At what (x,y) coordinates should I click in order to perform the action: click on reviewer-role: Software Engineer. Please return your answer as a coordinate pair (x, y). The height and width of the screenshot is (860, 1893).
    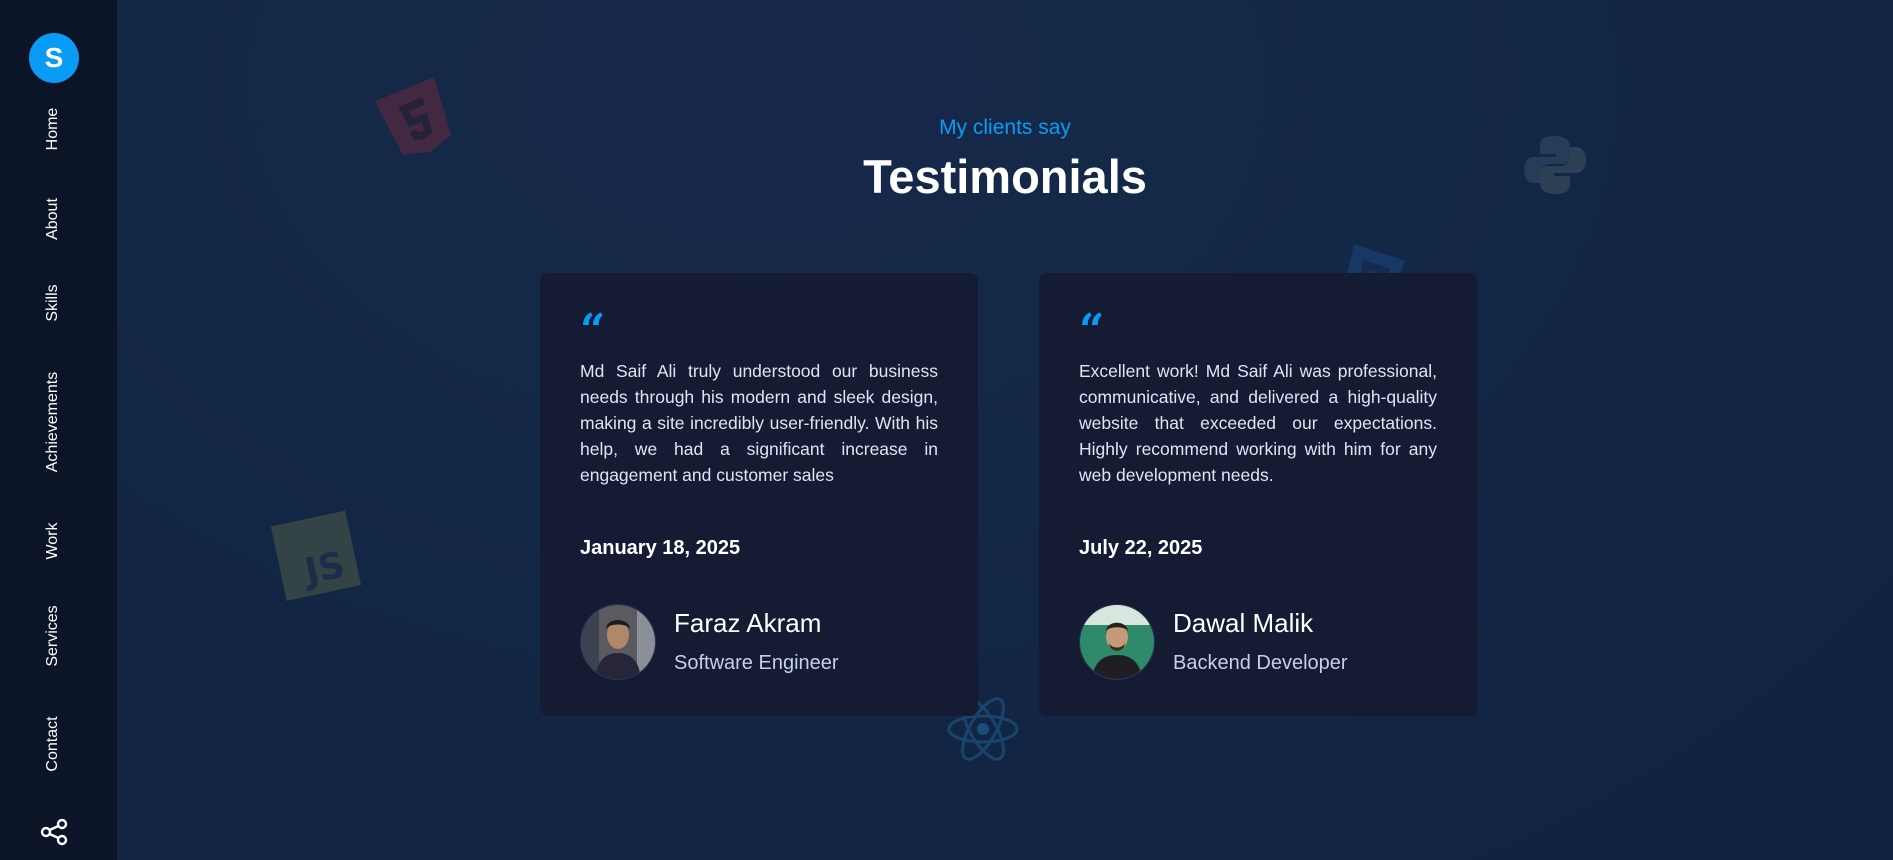
    Looking at the image, I should click on (756, 663).